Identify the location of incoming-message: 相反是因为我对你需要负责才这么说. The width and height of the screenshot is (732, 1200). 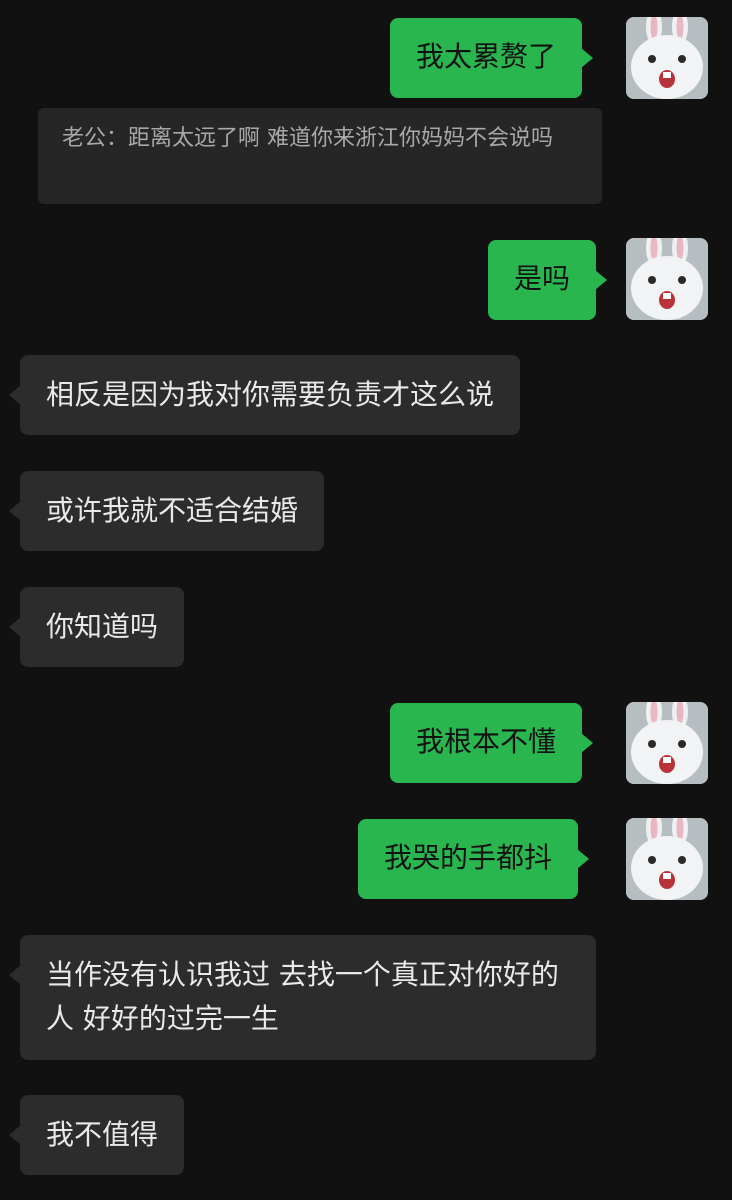
(264, 395).